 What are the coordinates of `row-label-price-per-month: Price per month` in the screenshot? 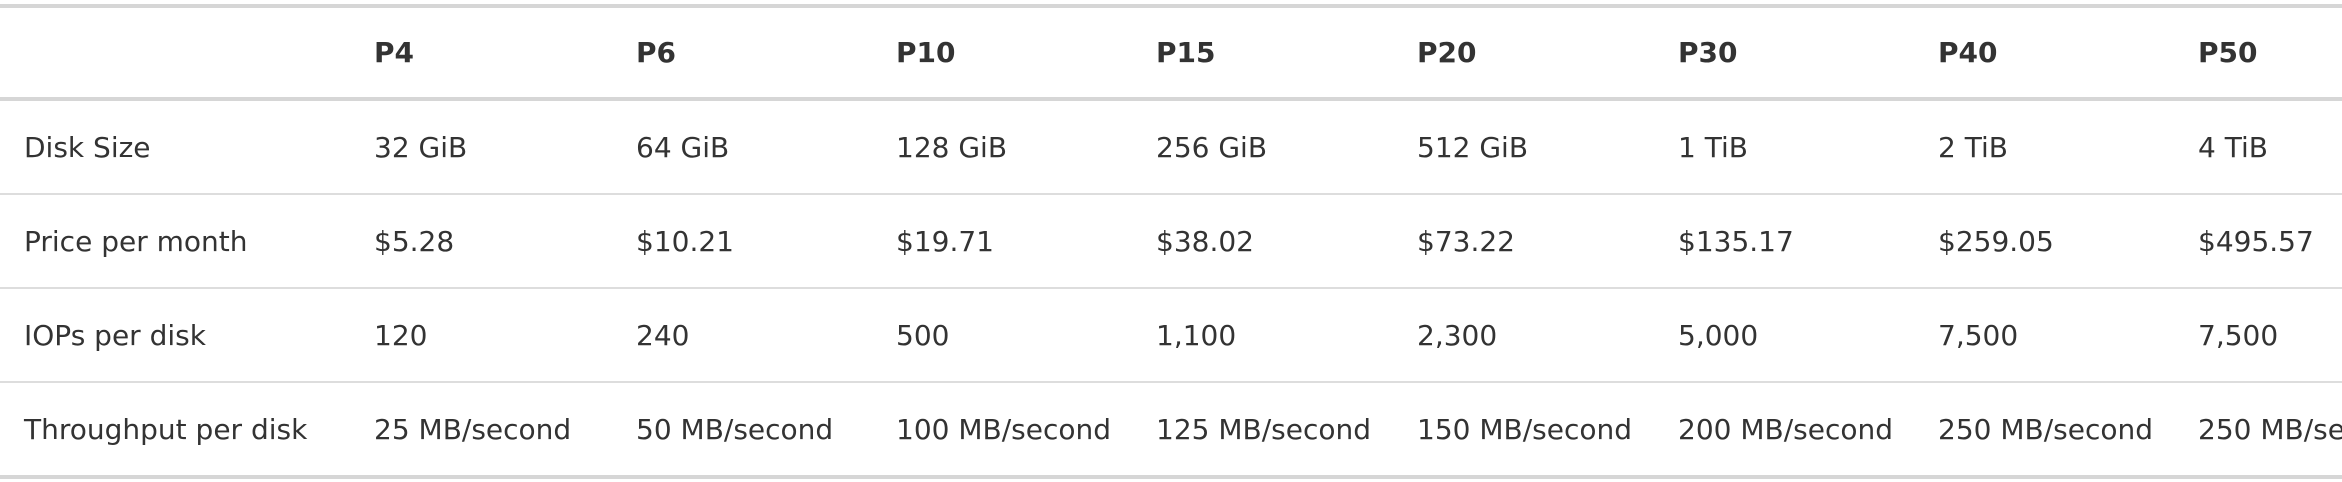 It's located at (136, 241).